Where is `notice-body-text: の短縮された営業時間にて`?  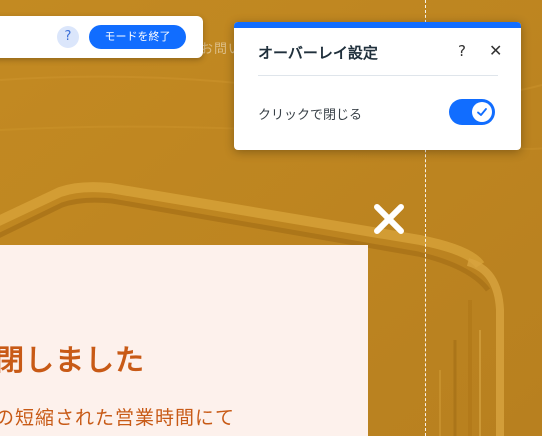 notice-body-text: の短縮された営業時間にて is located at coordinates (118, 418).